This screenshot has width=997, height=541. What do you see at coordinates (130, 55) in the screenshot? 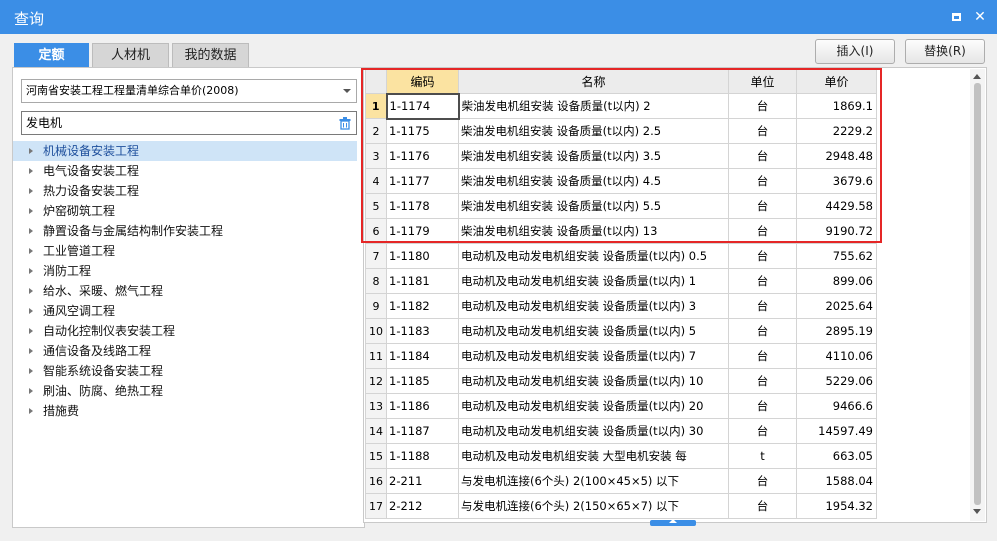
I see `tab-labor-material-machine: 人材机` at bounding box center [130, 55].